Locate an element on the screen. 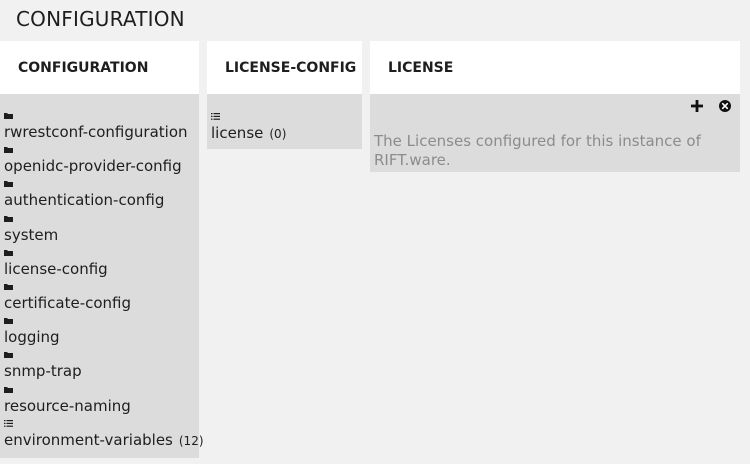 This screenshot has height=464, width=750. list-item-certificate-config: certificate-config is located at coordinates (99, 300).